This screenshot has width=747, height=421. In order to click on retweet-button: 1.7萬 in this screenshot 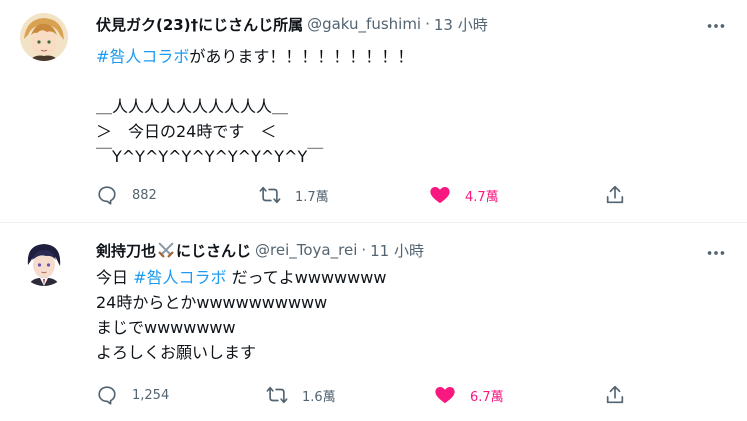, I will do `click(294, 195)`.